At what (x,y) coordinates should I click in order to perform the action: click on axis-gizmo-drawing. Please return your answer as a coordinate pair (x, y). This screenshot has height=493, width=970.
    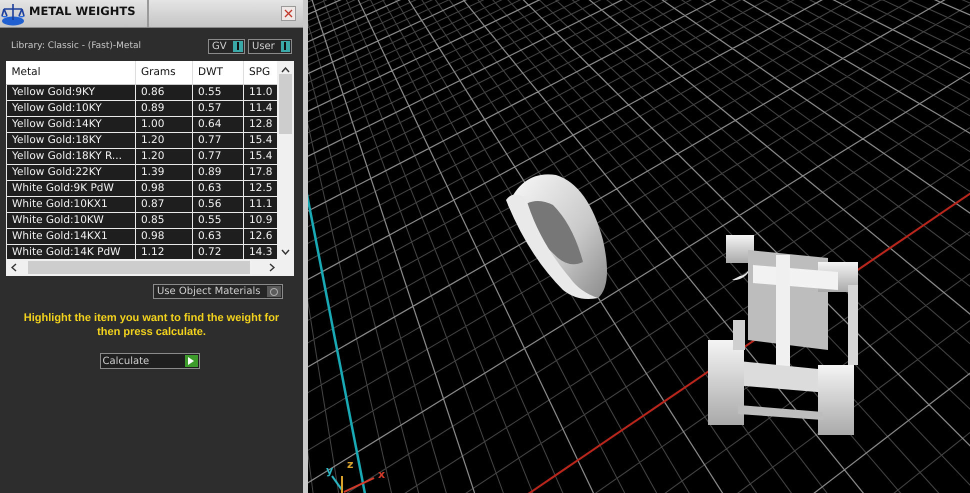
    Looking at the image, I should click on (352, 484).